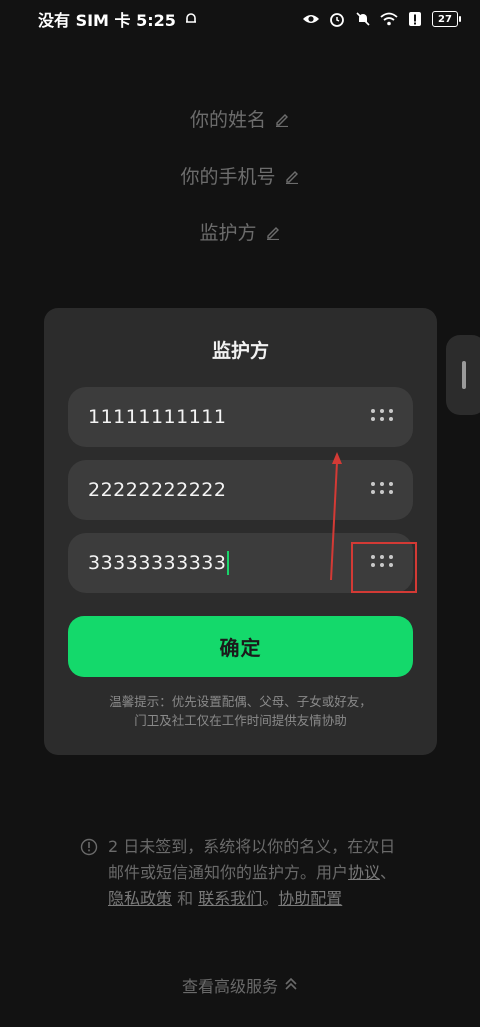  Describe the element at coordinates (89, 847) in the screenshot. I see `info-icon` at that location.